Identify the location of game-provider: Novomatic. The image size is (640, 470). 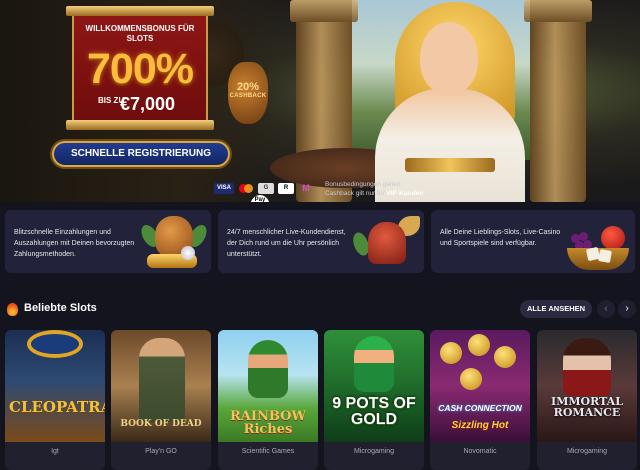
(480, 456).